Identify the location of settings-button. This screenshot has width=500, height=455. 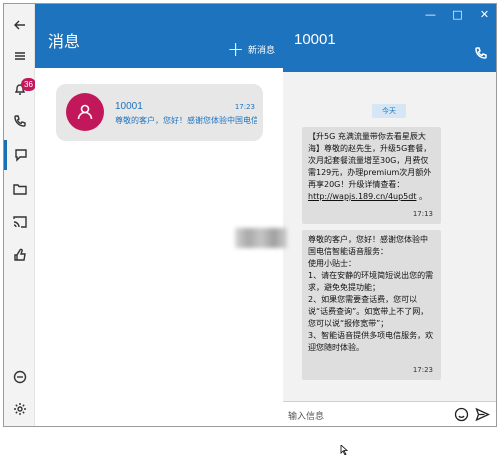
(19, 409).